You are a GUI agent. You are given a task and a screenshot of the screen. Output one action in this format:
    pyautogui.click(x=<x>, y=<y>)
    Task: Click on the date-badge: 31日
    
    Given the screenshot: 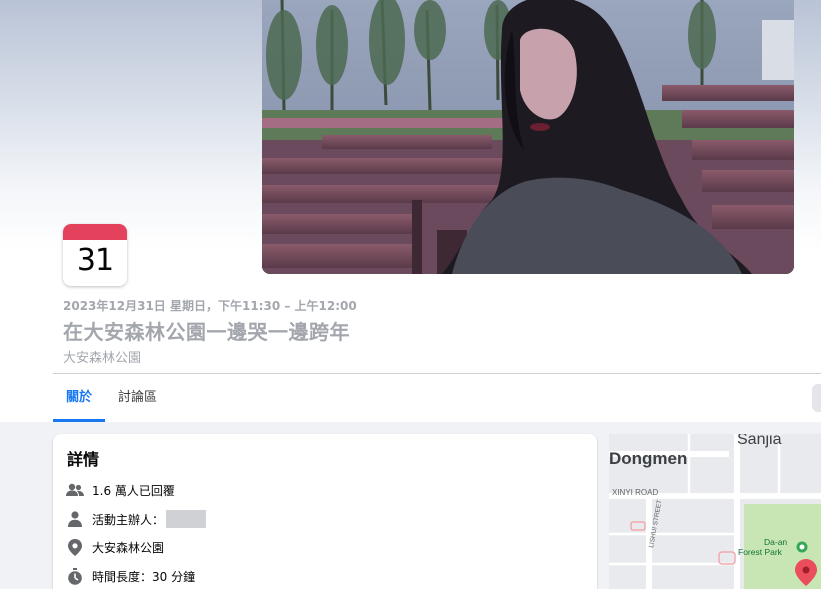 What is the action you would take?
    pyautogui.click(x=95, y=255)
    